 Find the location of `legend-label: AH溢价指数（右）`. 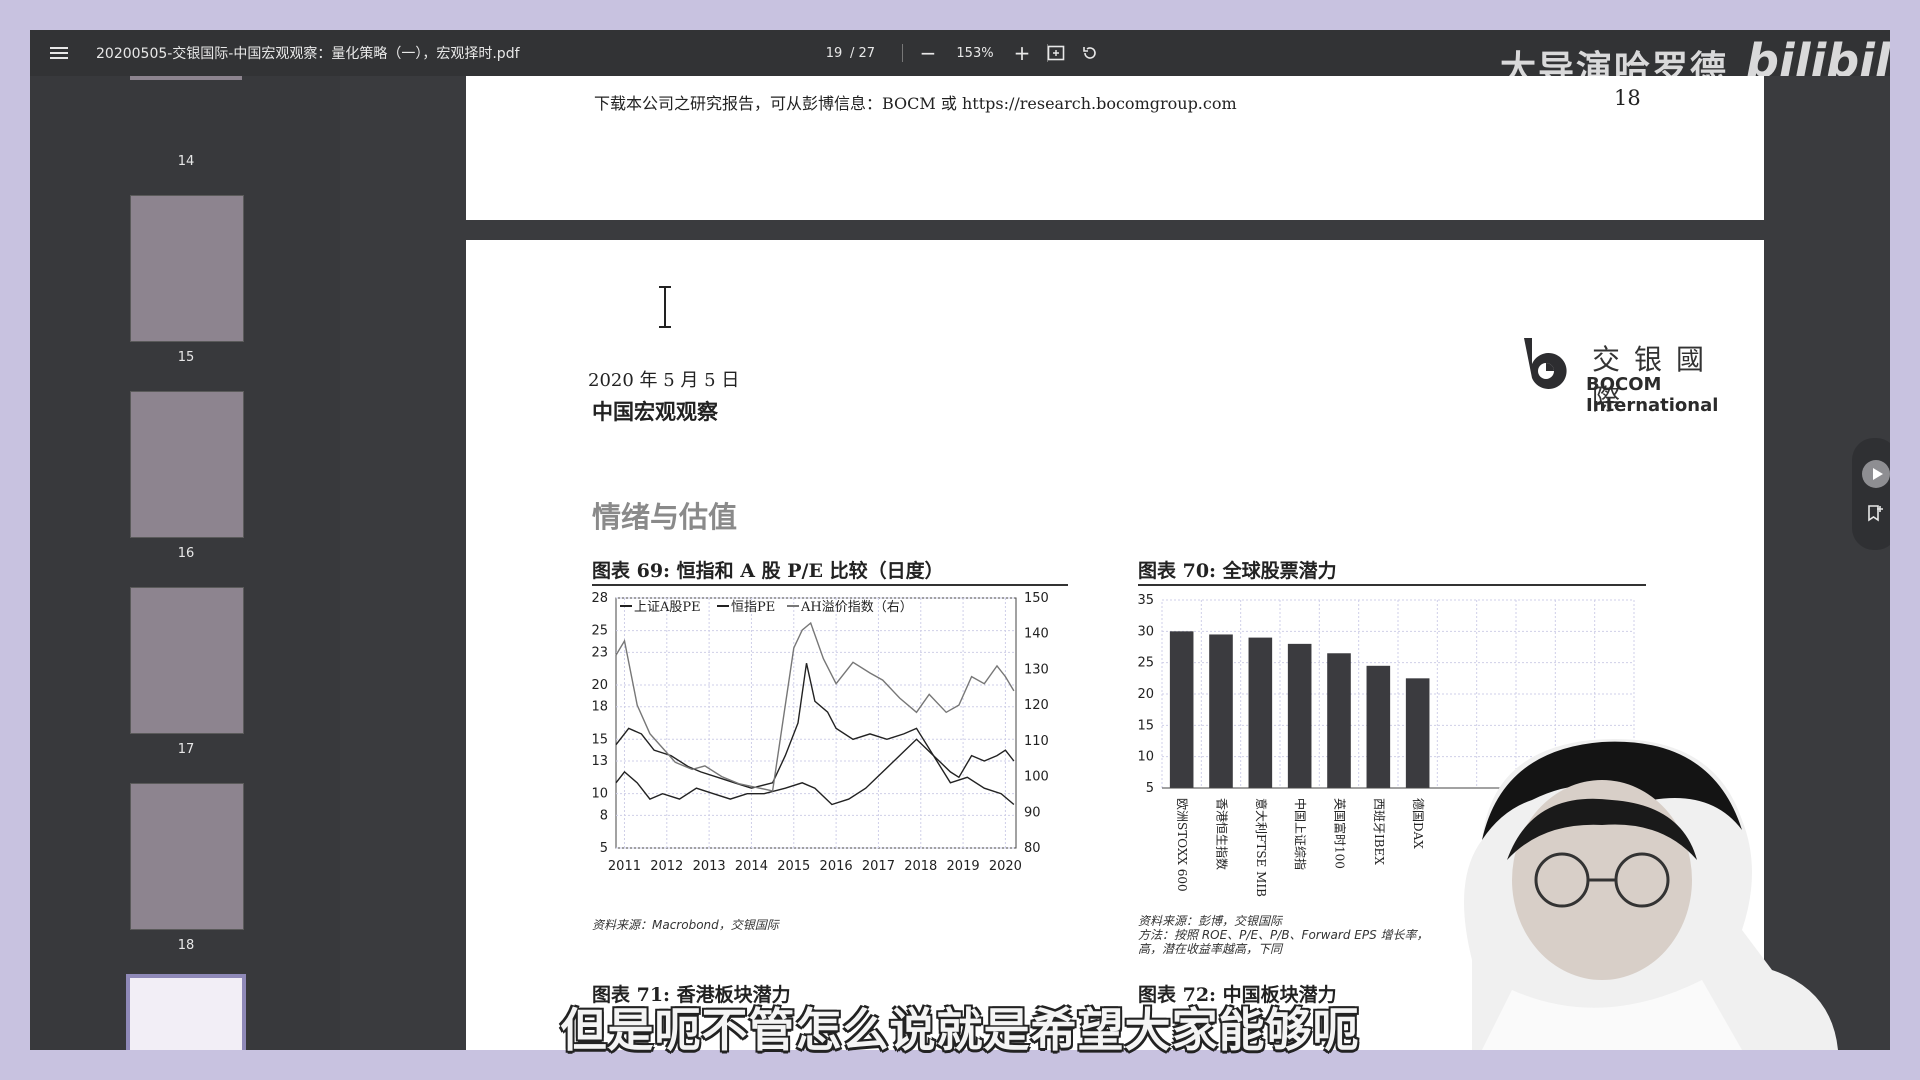

legend-label: AH溢价指数（右） is located at coordinates (856, 607).